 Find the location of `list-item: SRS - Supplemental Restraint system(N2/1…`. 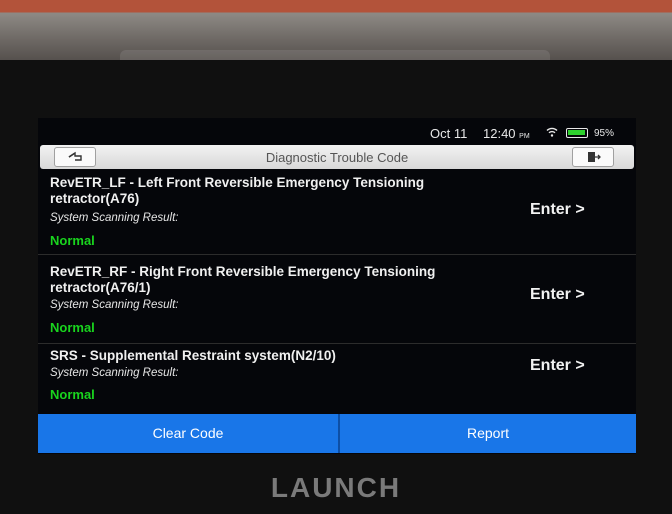

list-item: SRS - Supplemental Restraint system(N2/1… is located at coordinates (337, 381).